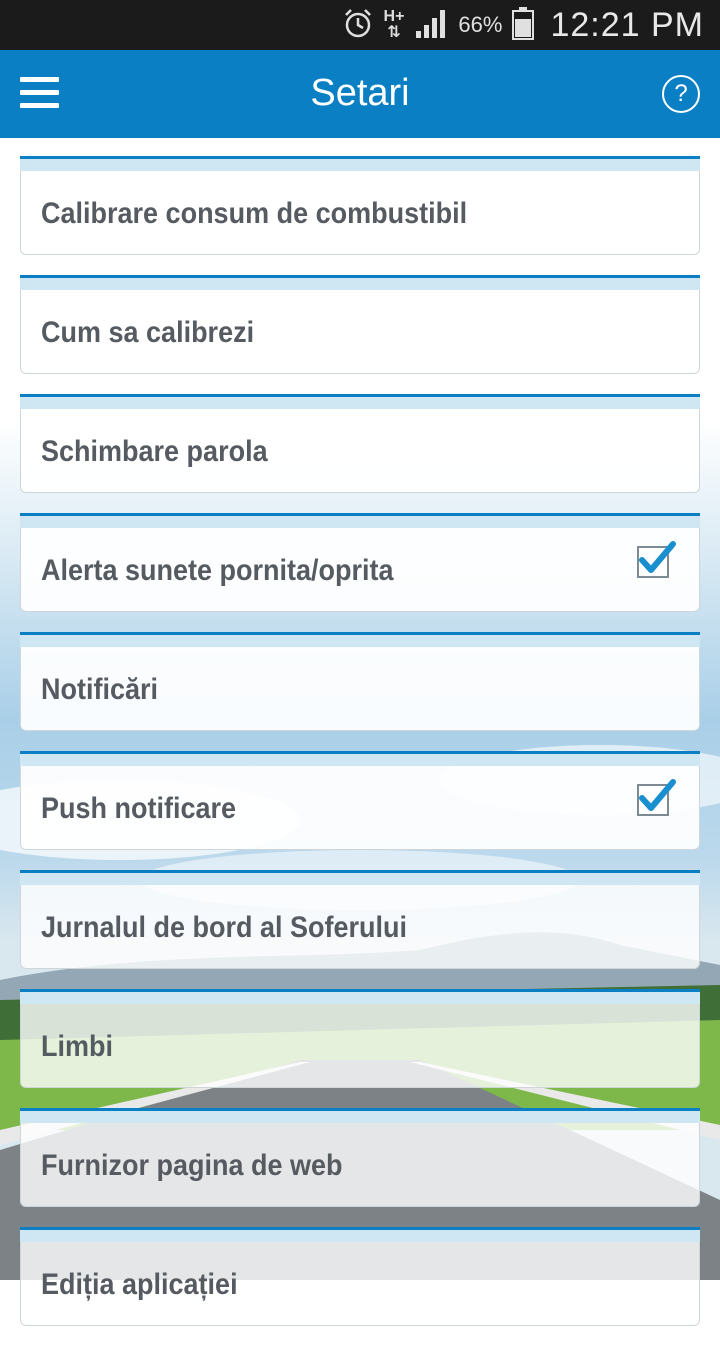 Image resolution: width=720 pixels, height=1346 pixels. I want to click on setting-sound-alert: Alerta sunete pornita/oprita, so click(360, 563).